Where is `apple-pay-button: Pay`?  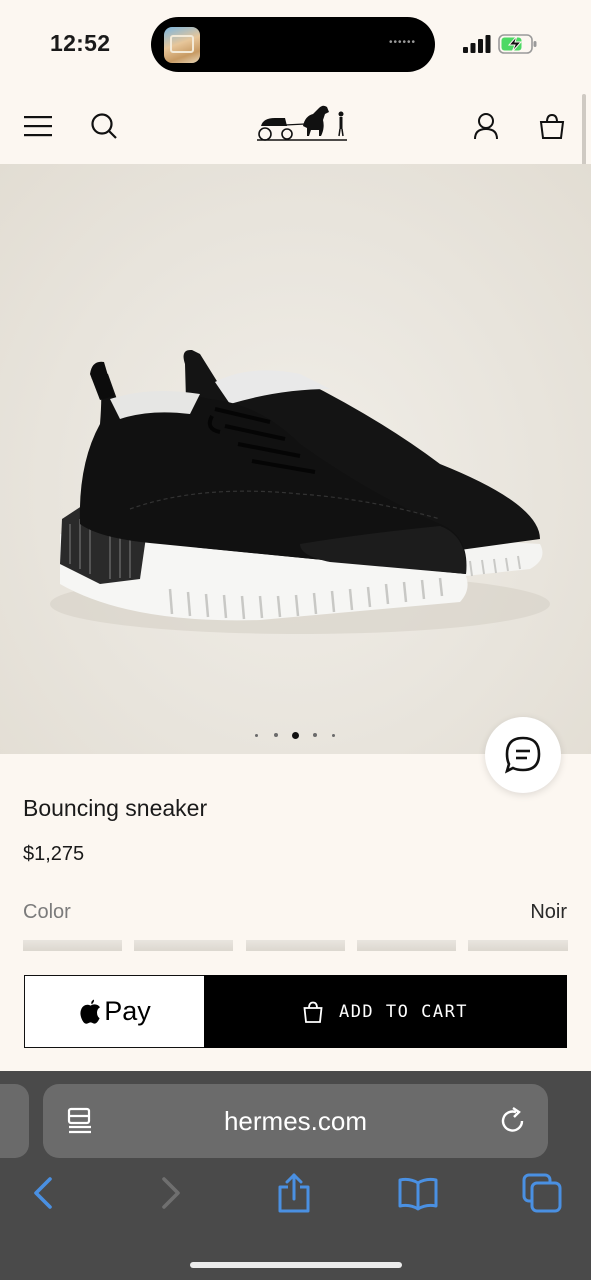 apple-pay-button: Pay is located at coordinates (115, 1011).